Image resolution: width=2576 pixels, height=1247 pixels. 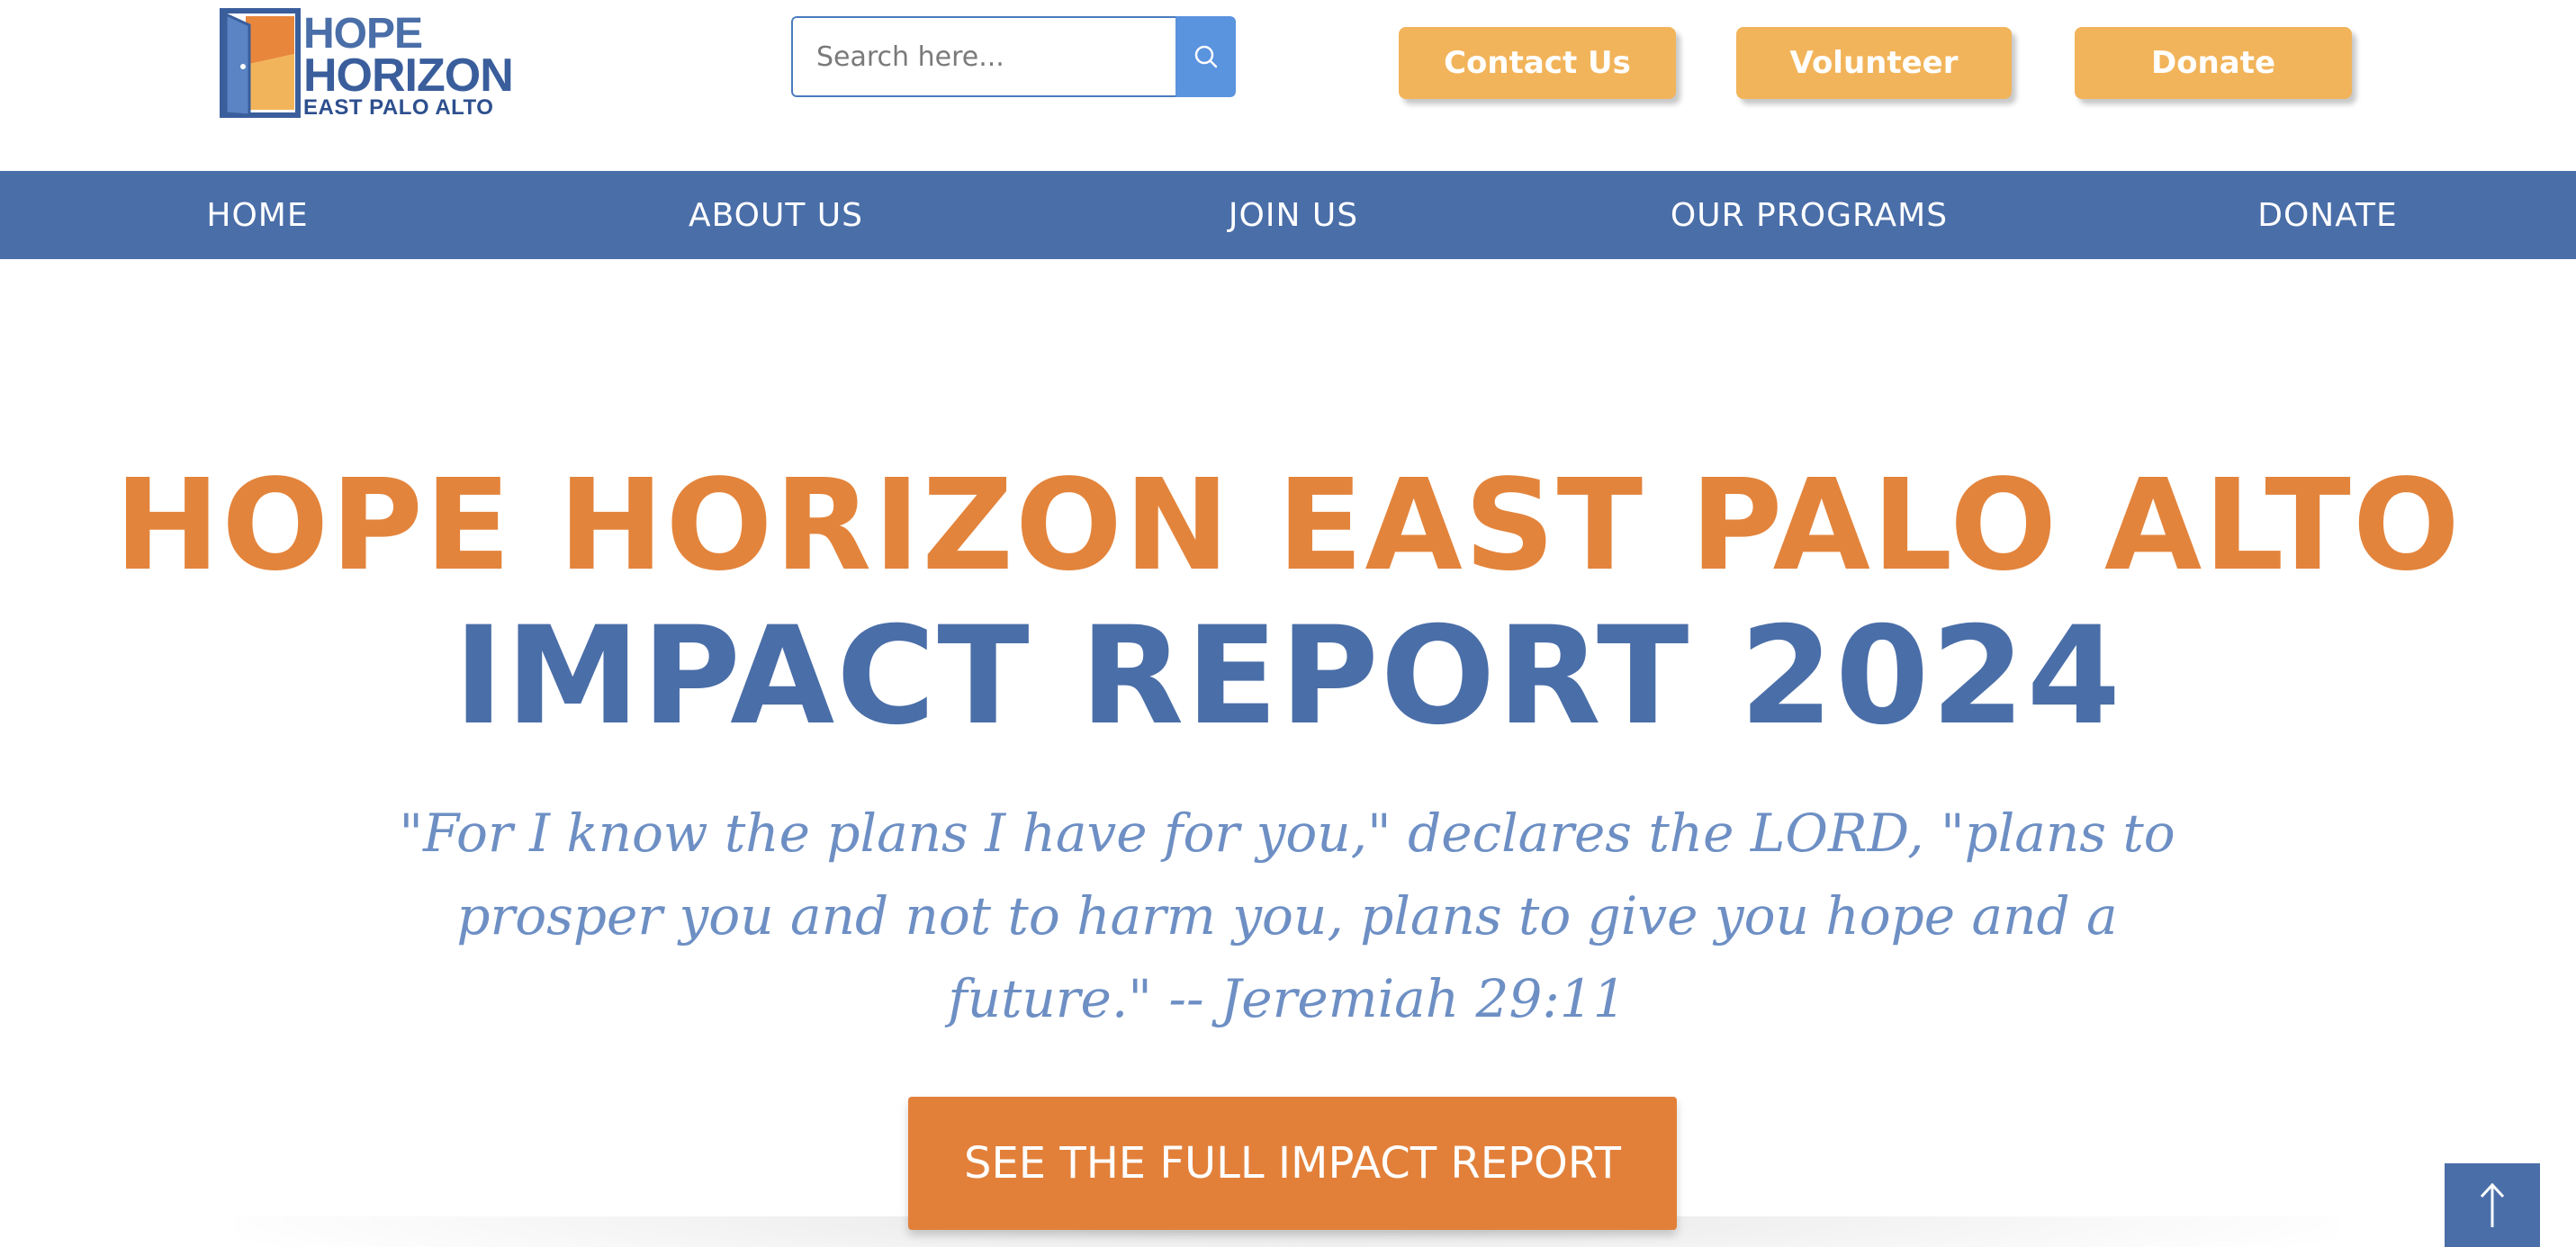 I want to click on nav-item-donate: DONATE, so click(x=2328, y=215).